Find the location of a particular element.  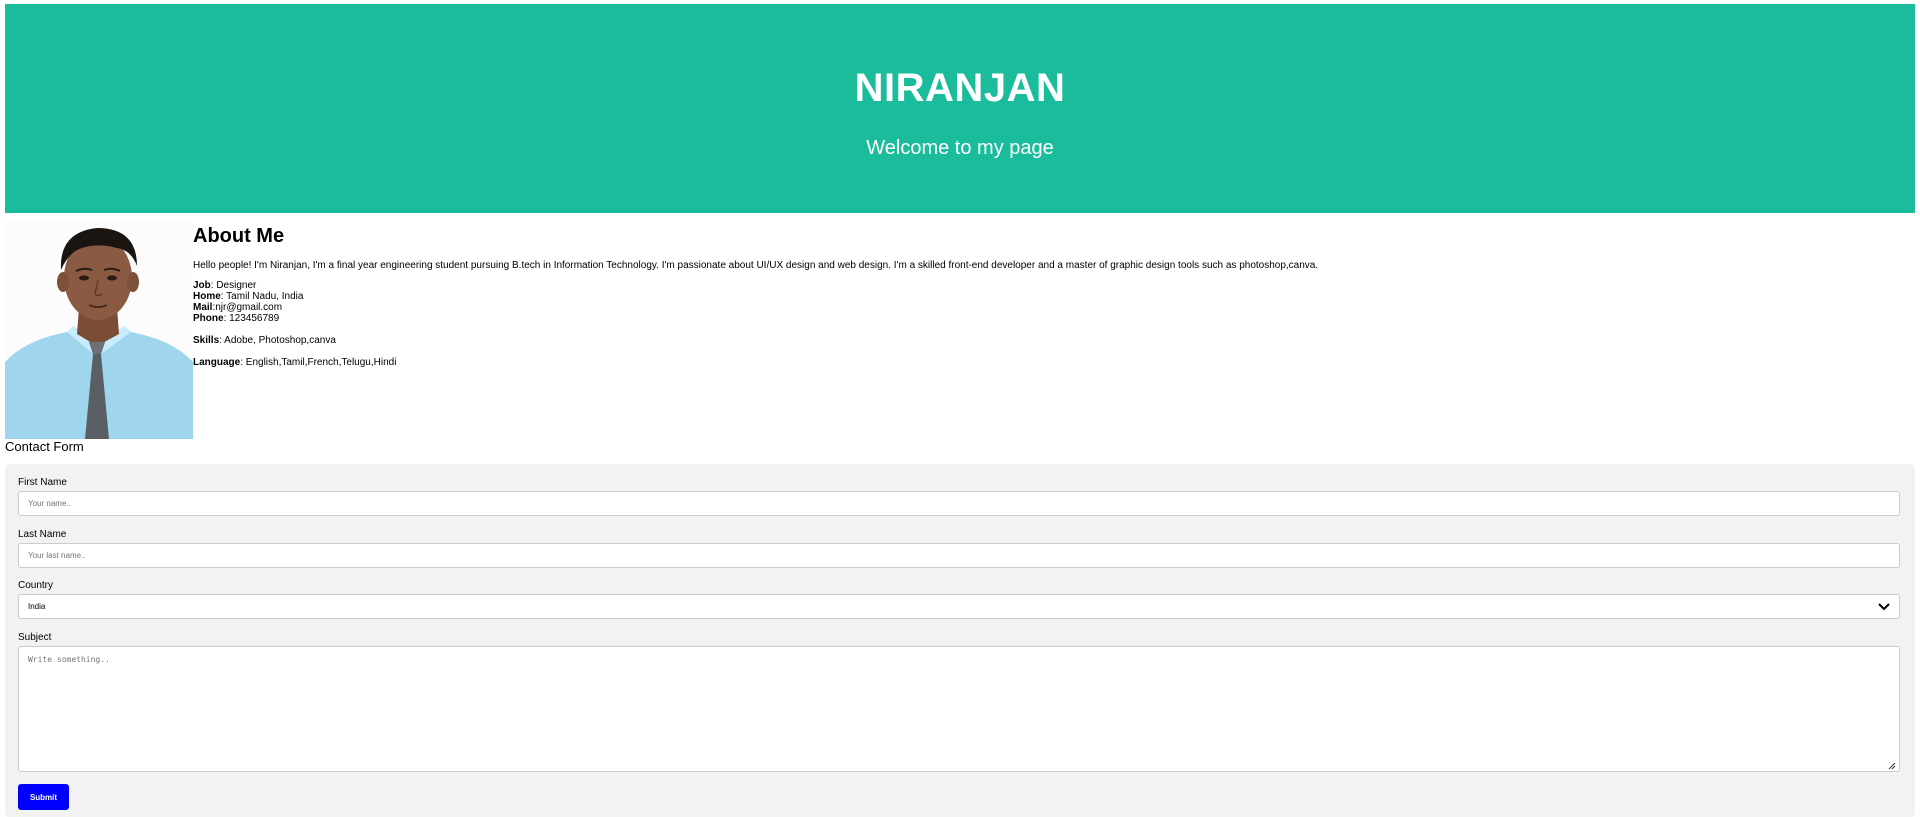

phone-label: Phone is located at coordinates (208, 318).